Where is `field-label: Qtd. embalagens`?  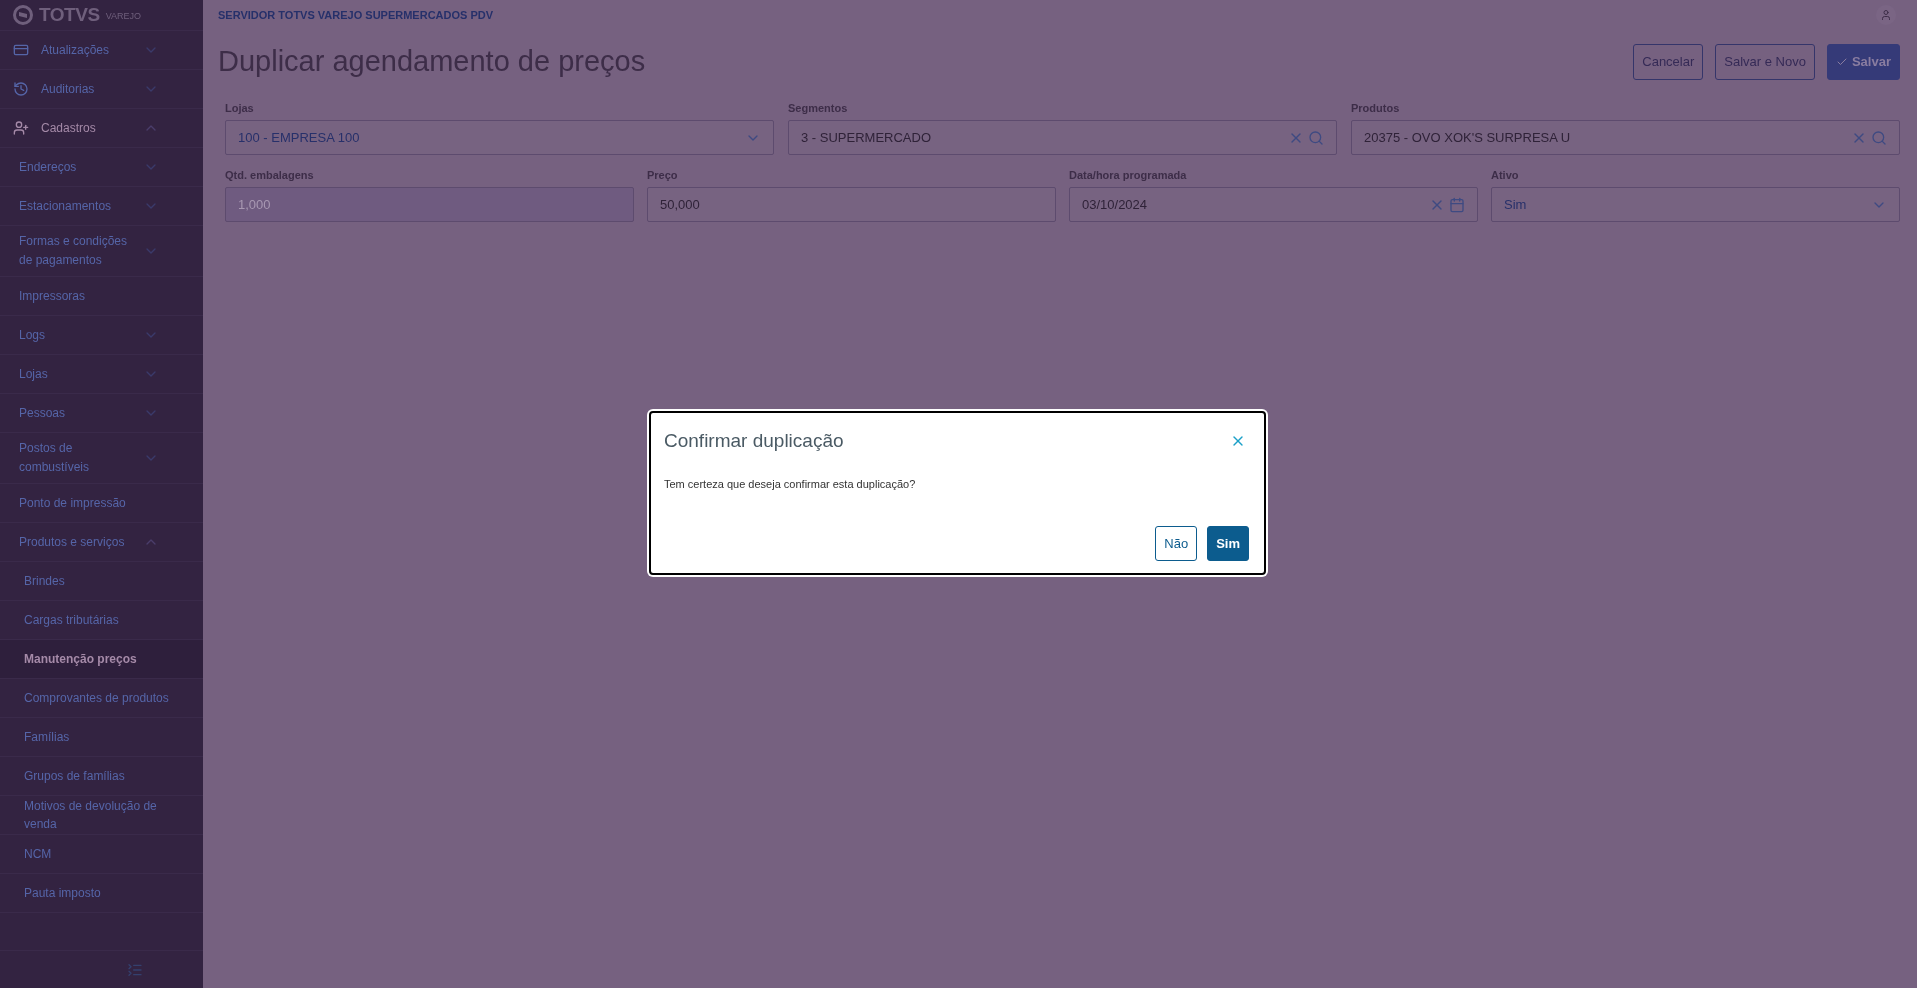
field-label: Qtd. embalagens is located at coordinates (270, 174).